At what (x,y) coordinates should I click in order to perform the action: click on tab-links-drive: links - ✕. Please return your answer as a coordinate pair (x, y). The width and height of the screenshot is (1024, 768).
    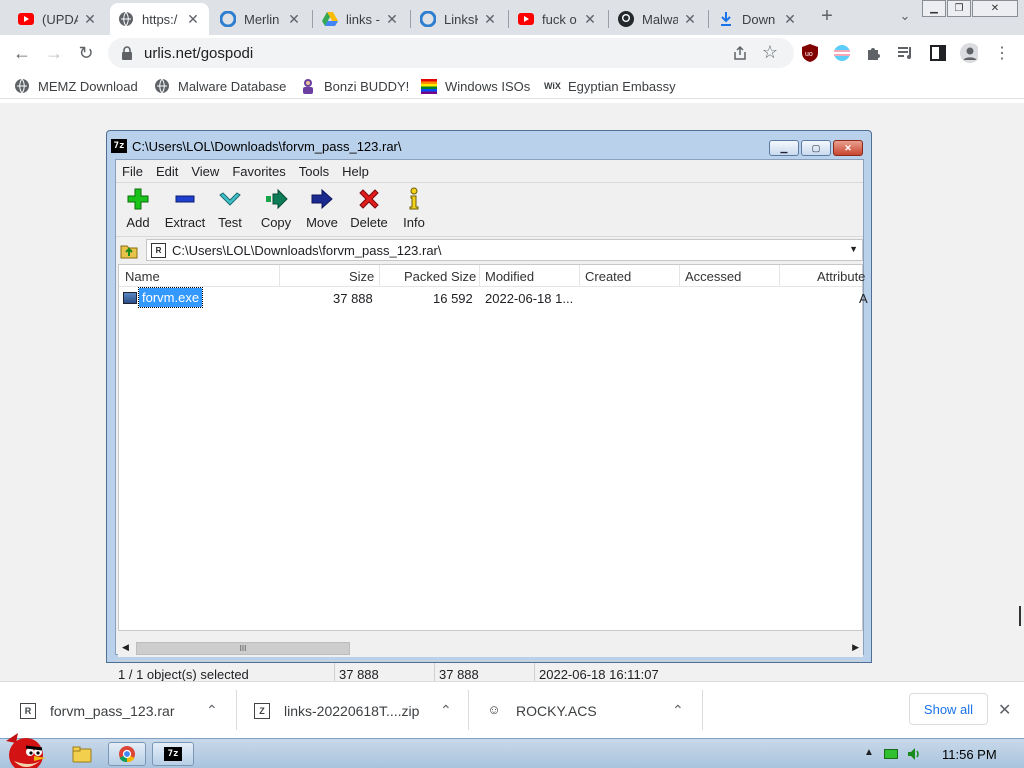
    Looking at the image, I should click on (361, 19).